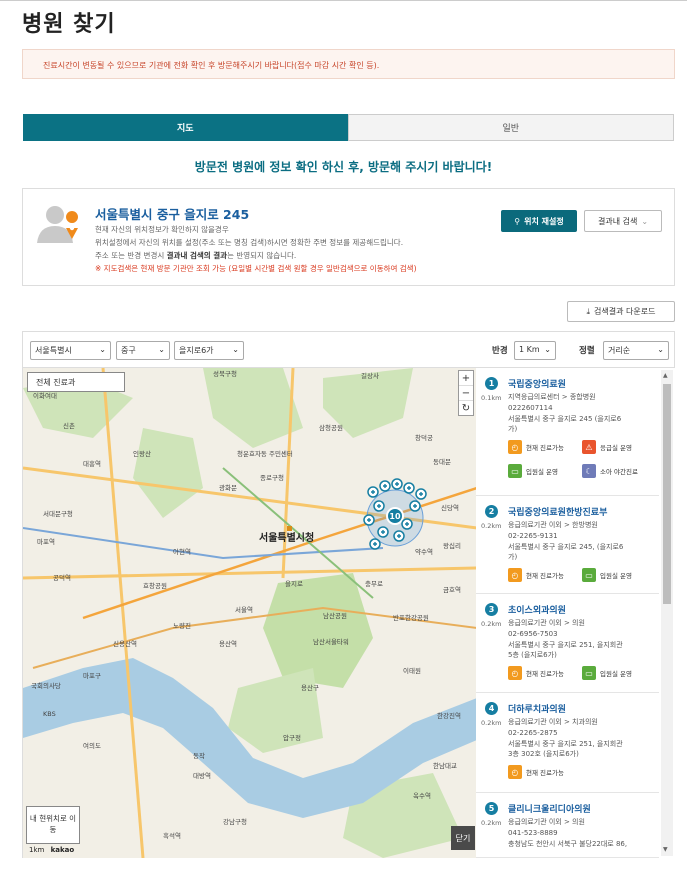 The width and height of the screenshot is (687, 883). Describe the element at coordinates (286, 537) in the screenshot. I see `center-label: 서울특별시청` at that location.